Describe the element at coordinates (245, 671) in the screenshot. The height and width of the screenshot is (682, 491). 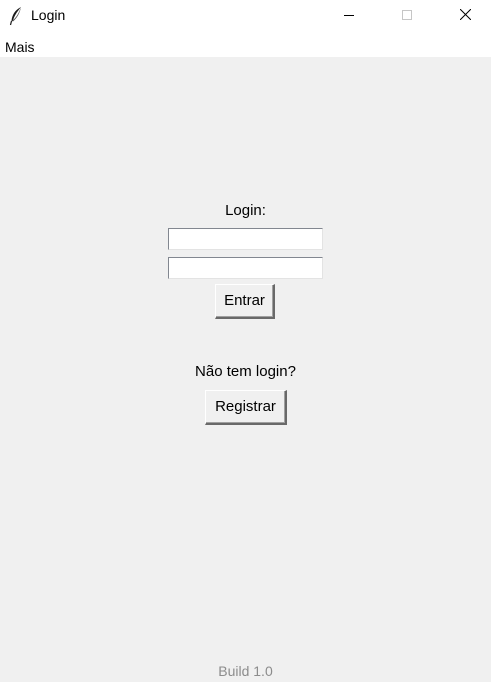
I see `build-version: Build 1.0` at that location.